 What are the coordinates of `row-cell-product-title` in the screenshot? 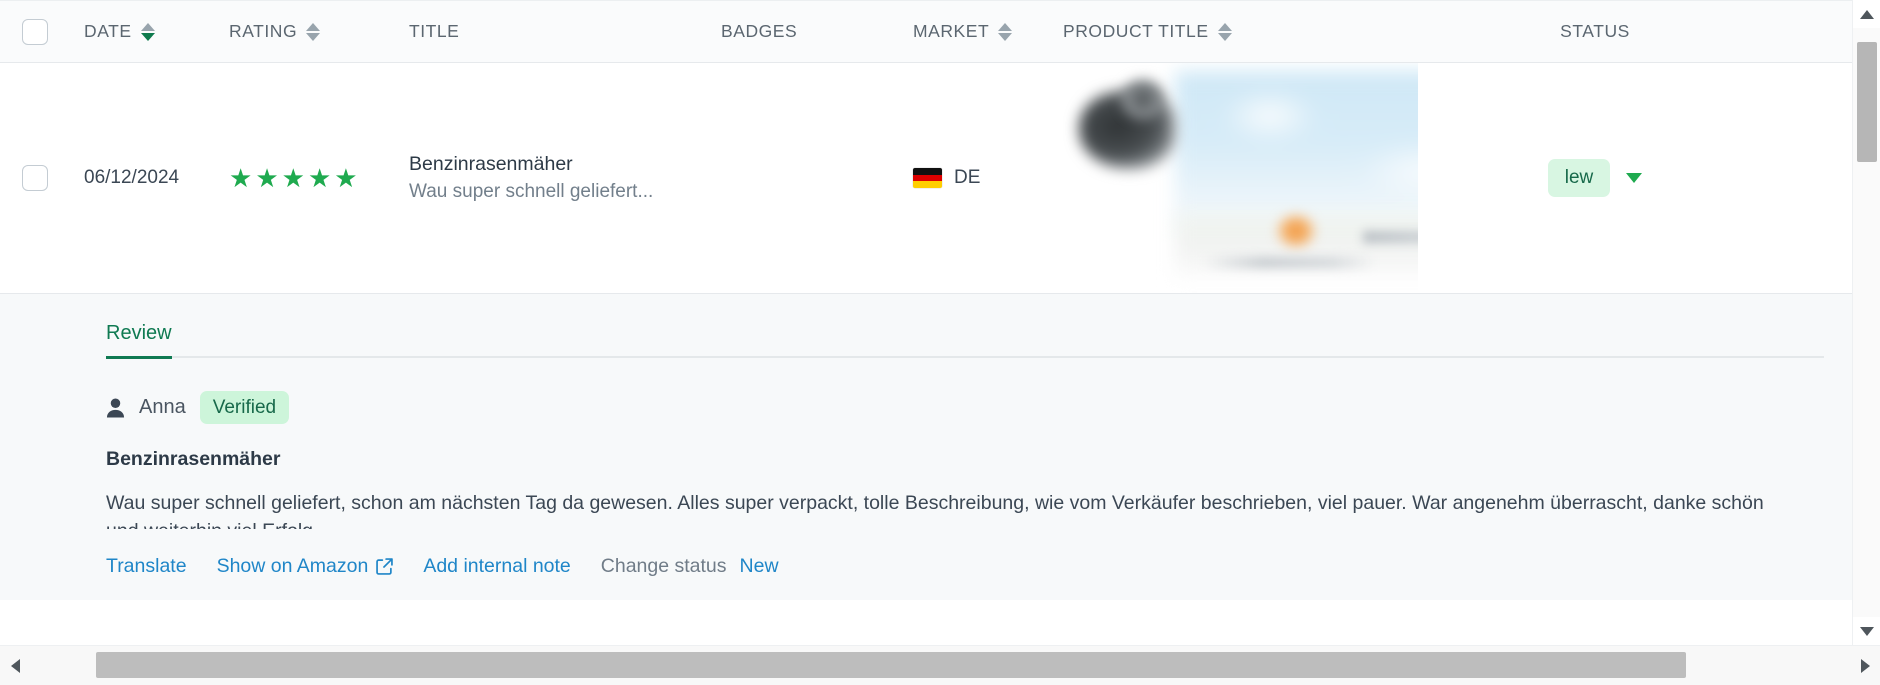 It's located at (1240, 178).